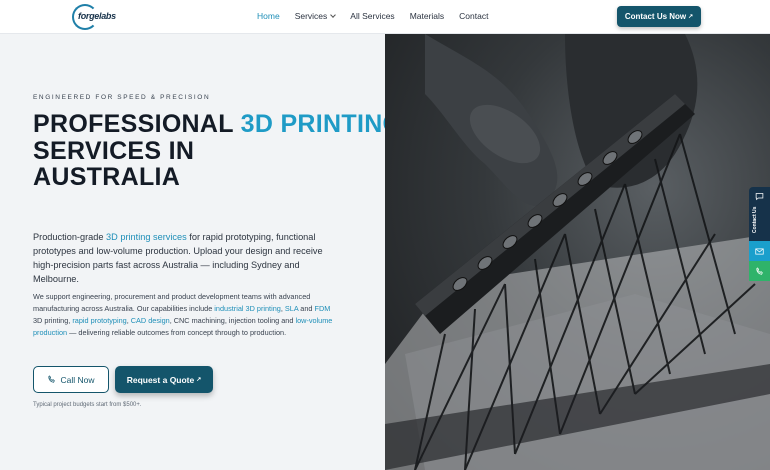 Image resolution: width=770 pixels, height=470 pixels. Describe the element at coordinates (97, 16) in the screenshot. I see `logo-text: forgelabs` at that location.